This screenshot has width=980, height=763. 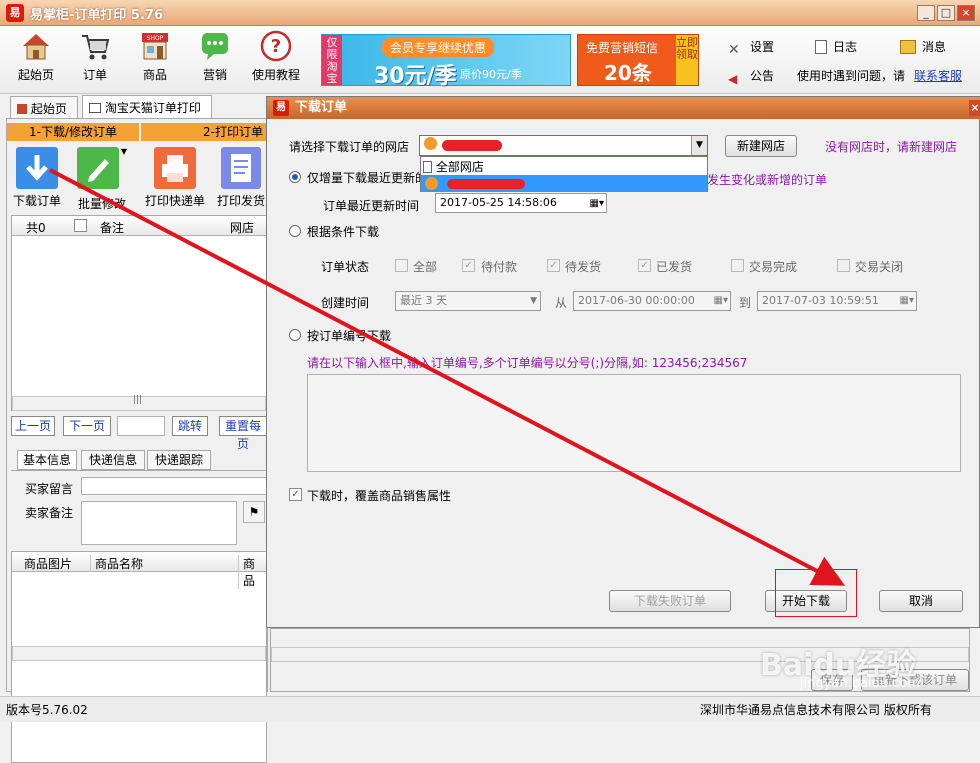 What do you see at coordinates (926, 13) in the screenshot?
I see `minimize-button: _` at bounding box center [926, 13].